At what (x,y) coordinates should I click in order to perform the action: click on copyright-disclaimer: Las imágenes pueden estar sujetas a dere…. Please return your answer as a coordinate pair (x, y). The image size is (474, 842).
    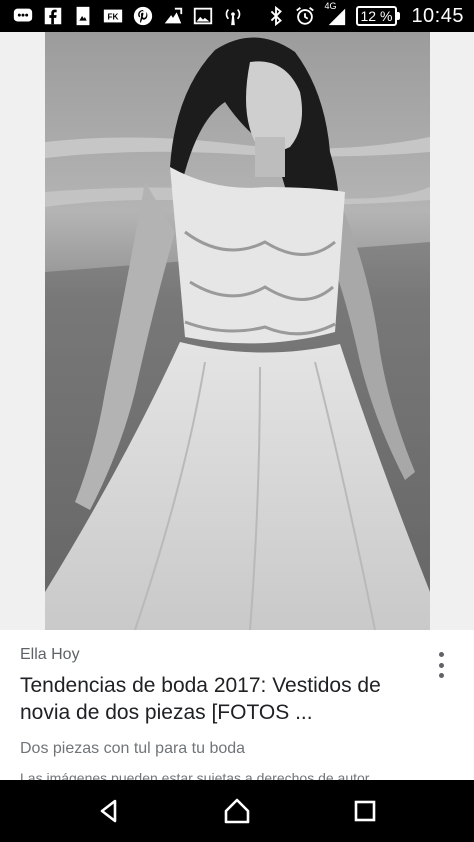
    Looking at the image, I should click on (196, 775).